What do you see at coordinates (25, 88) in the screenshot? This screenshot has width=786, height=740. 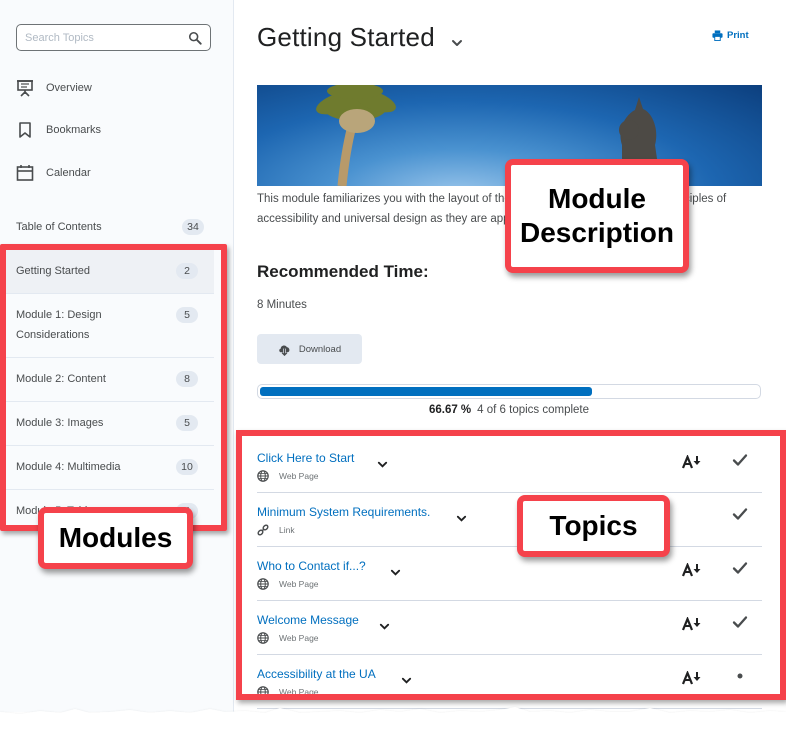 I see `presentation-icon` at bounding box center [25, 88].